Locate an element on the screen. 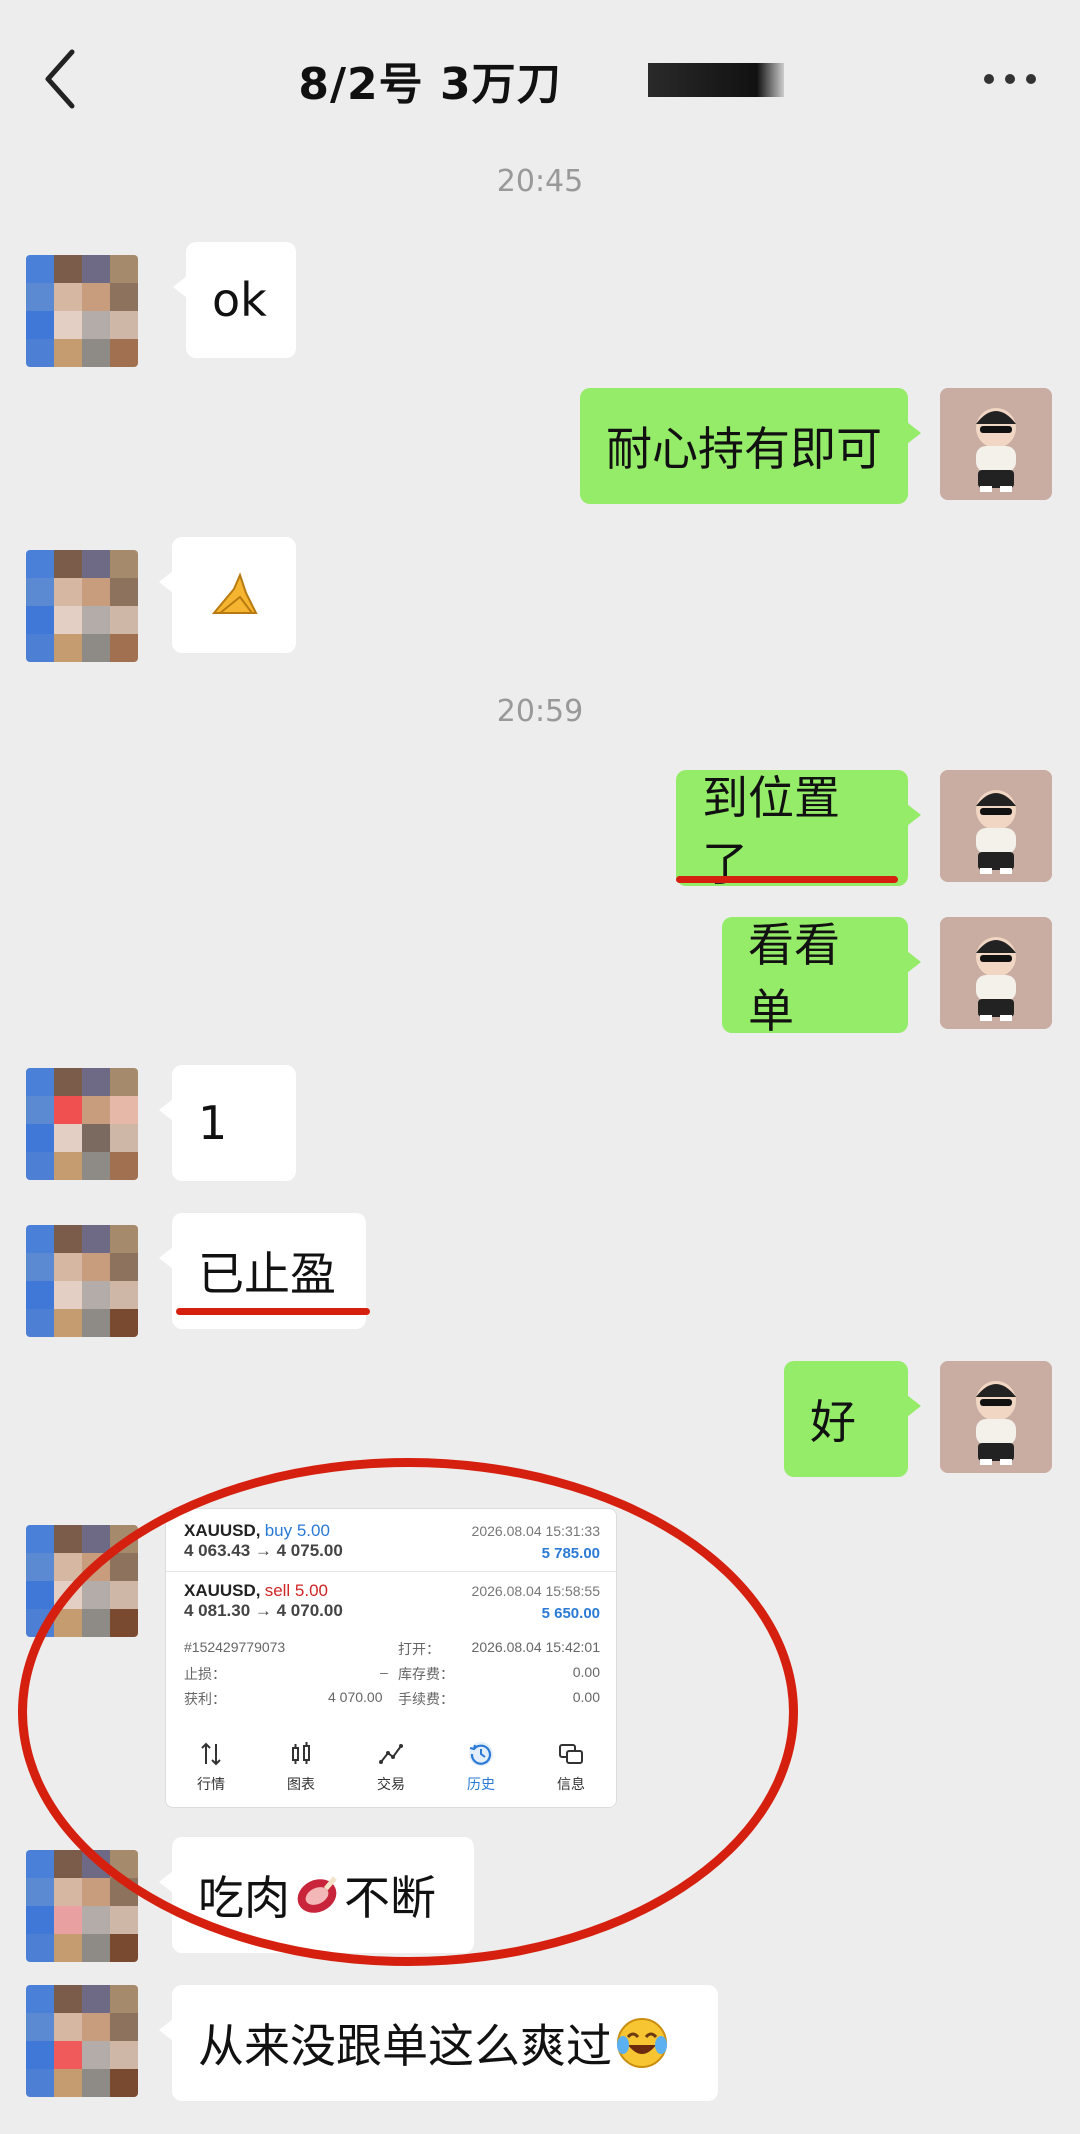  message-text: ok is located at coordinates (239, 300).